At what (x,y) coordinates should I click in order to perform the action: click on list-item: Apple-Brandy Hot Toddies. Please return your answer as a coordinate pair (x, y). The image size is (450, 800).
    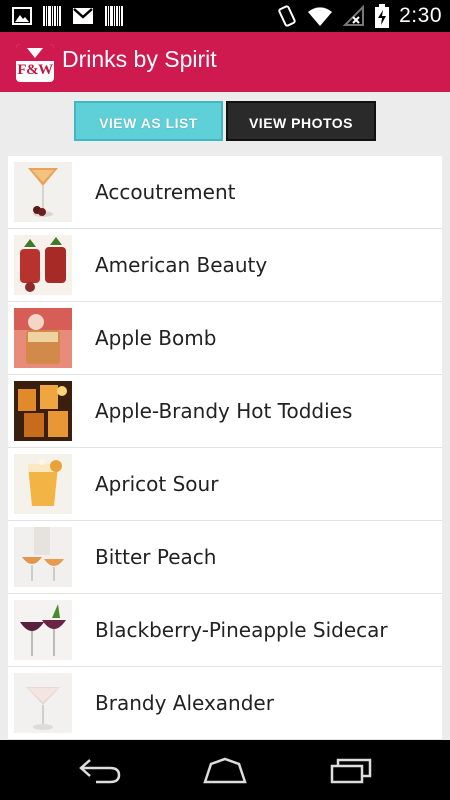
    Looking at the image, I should click on (225, 411).